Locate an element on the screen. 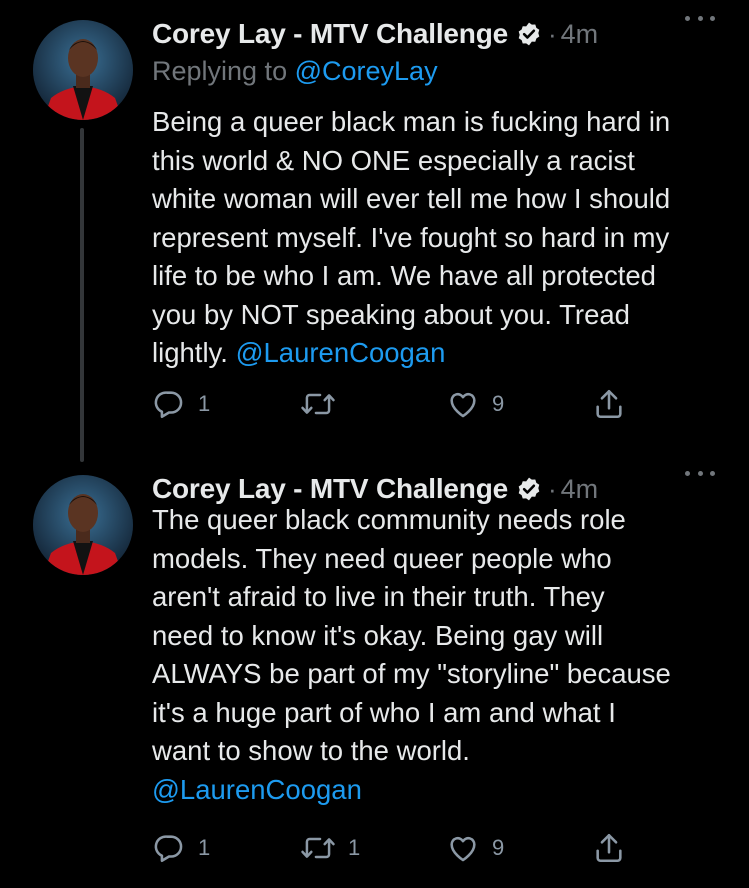 The width and height of the screenshot is (749, 888). tweet-header: Corey Lay - MTV Challenge · 4m is located at coordinates (450, 34).